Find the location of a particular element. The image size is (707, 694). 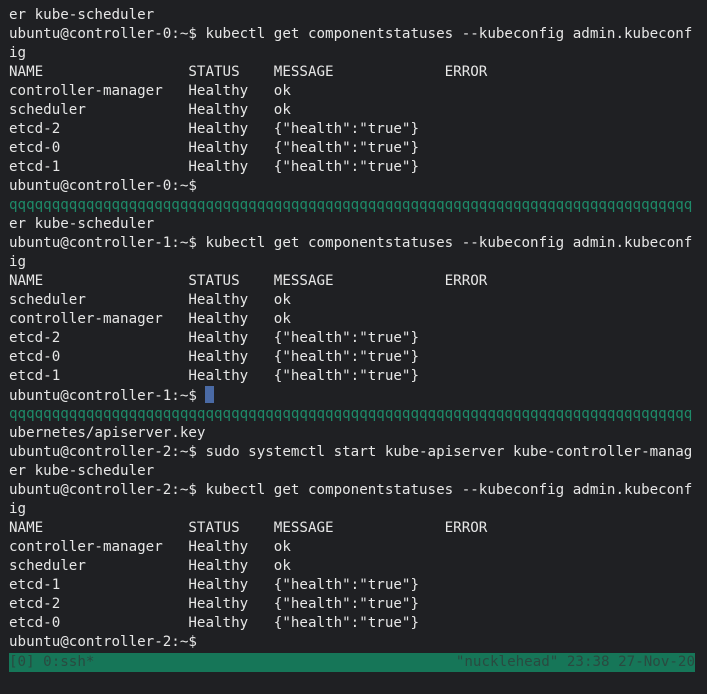

text-cursor is located at coordinates (210, 394).